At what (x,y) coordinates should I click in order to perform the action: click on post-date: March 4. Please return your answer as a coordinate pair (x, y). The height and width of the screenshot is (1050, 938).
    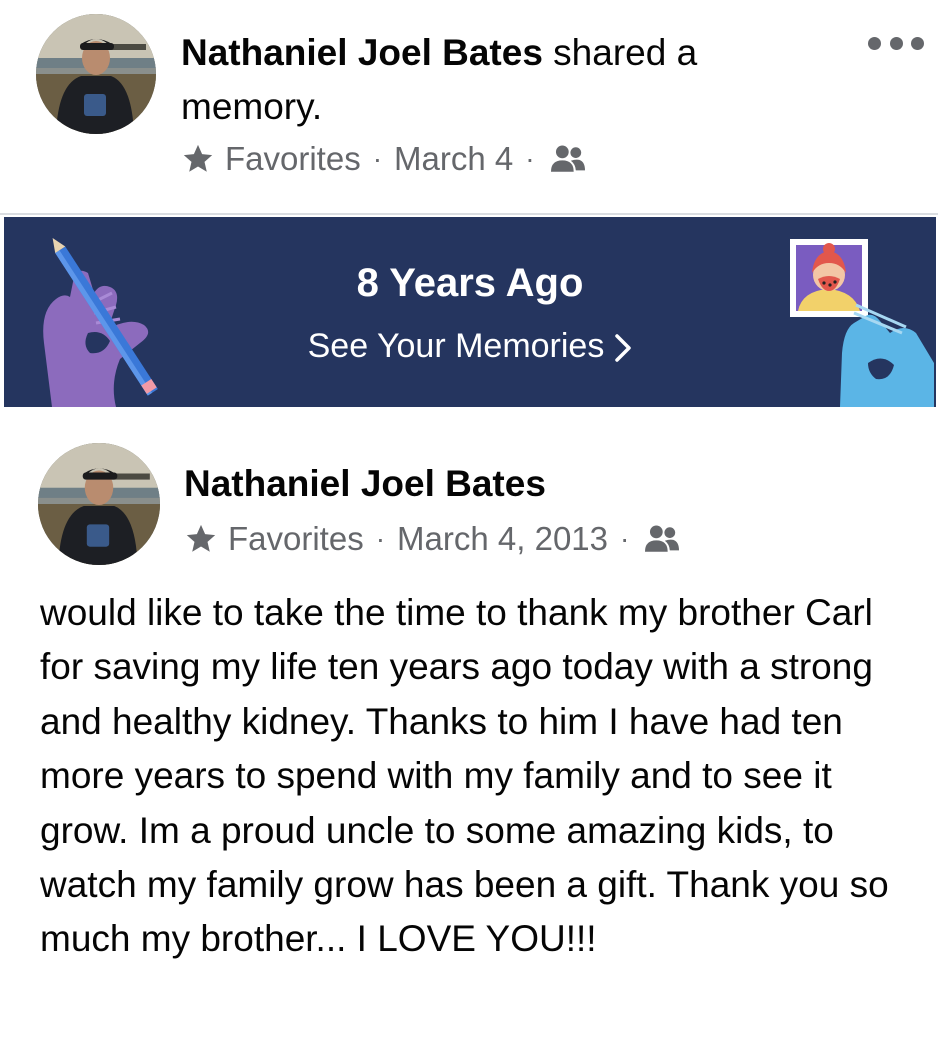
    Looking at the image, I should click on (453, 159).